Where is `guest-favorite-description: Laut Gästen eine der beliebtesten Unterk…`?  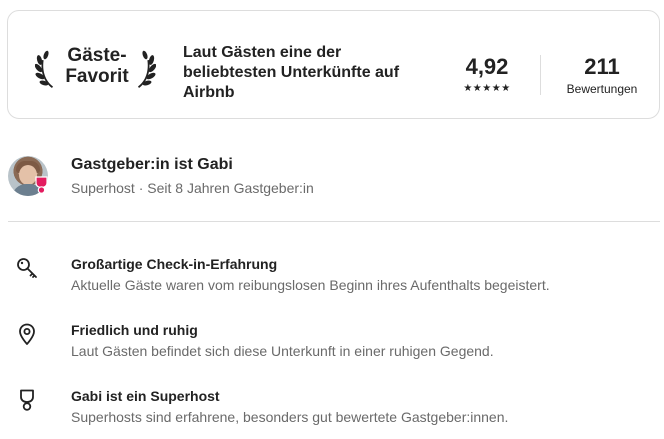 guest-favorite-description: Laut Gästen eine der beliebtesten Unterk… is located at coordinates (291, 72).